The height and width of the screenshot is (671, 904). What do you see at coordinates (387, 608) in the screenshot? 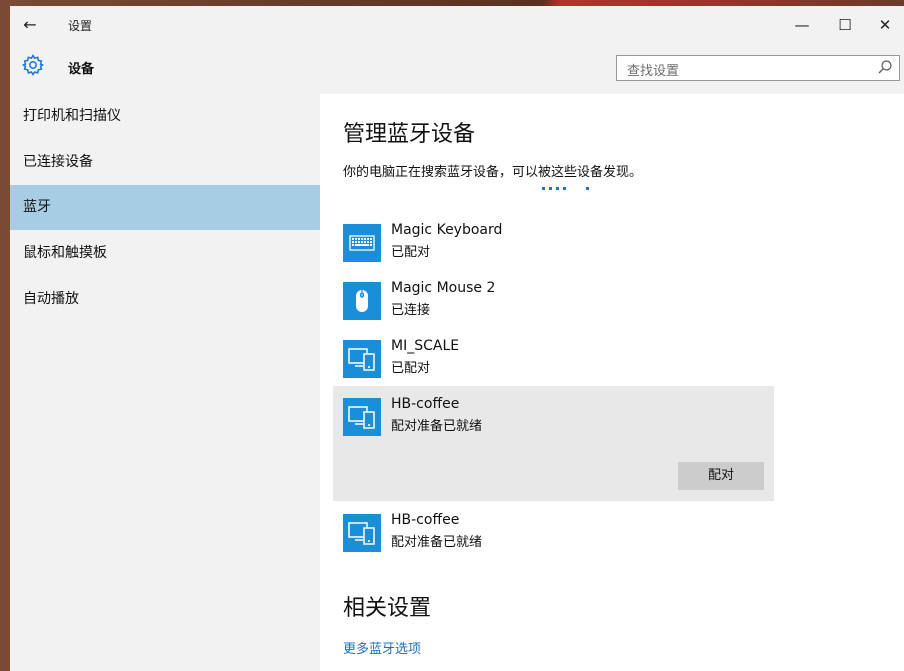
I see `related-settings-title: 相关设置` at bounding box center [387, 608].